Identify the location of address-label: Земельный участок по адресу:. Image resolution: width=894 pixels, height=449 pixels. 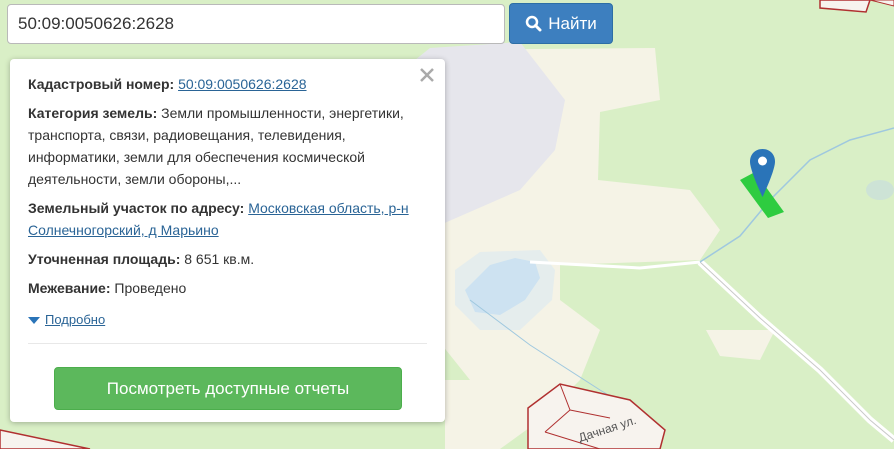
(136, 208).